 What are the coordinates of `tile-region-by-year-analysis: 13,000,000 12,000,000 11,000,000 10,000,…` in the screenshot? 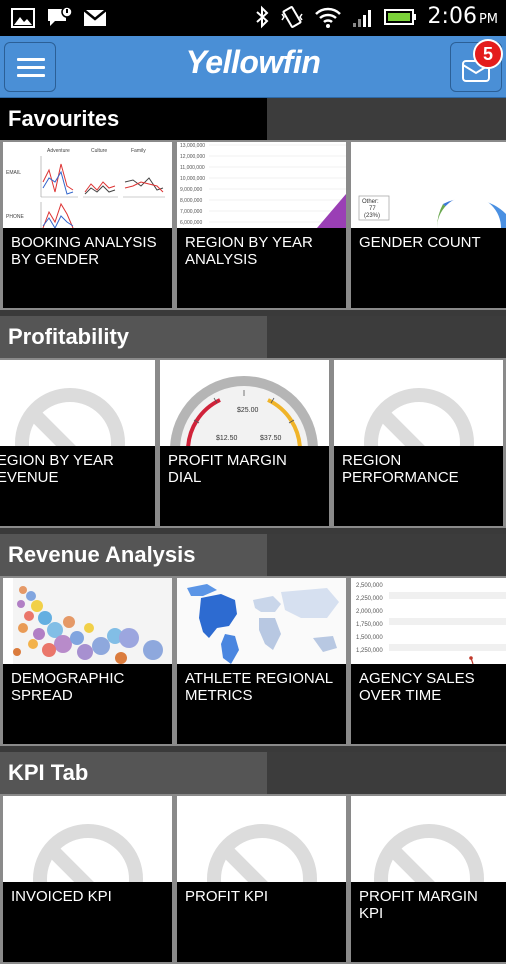 It's located at (261, 225).